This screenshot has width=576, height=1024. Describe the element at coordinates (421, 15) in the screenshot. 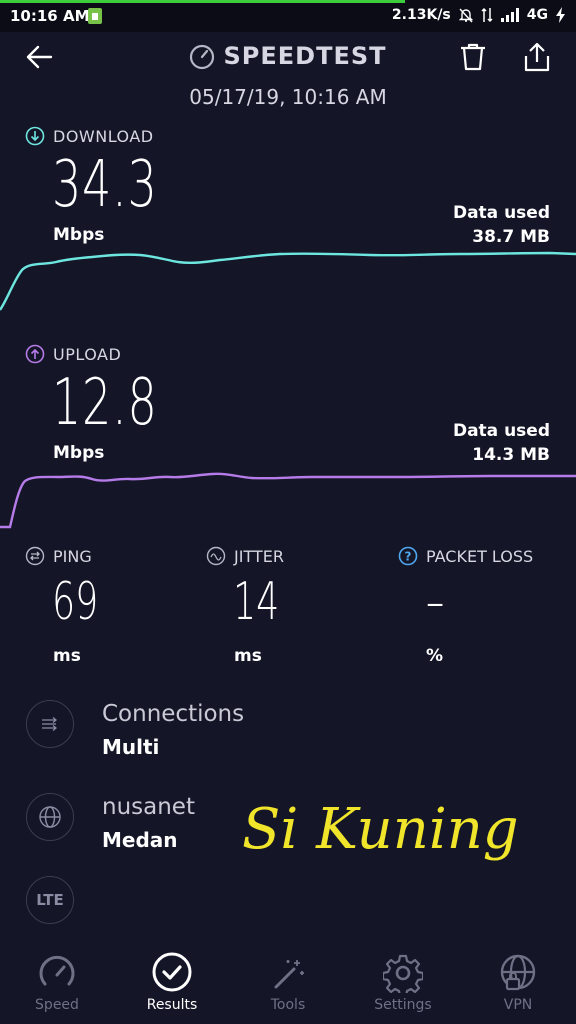

I see `net-speed: 2.13K/s` at that location.